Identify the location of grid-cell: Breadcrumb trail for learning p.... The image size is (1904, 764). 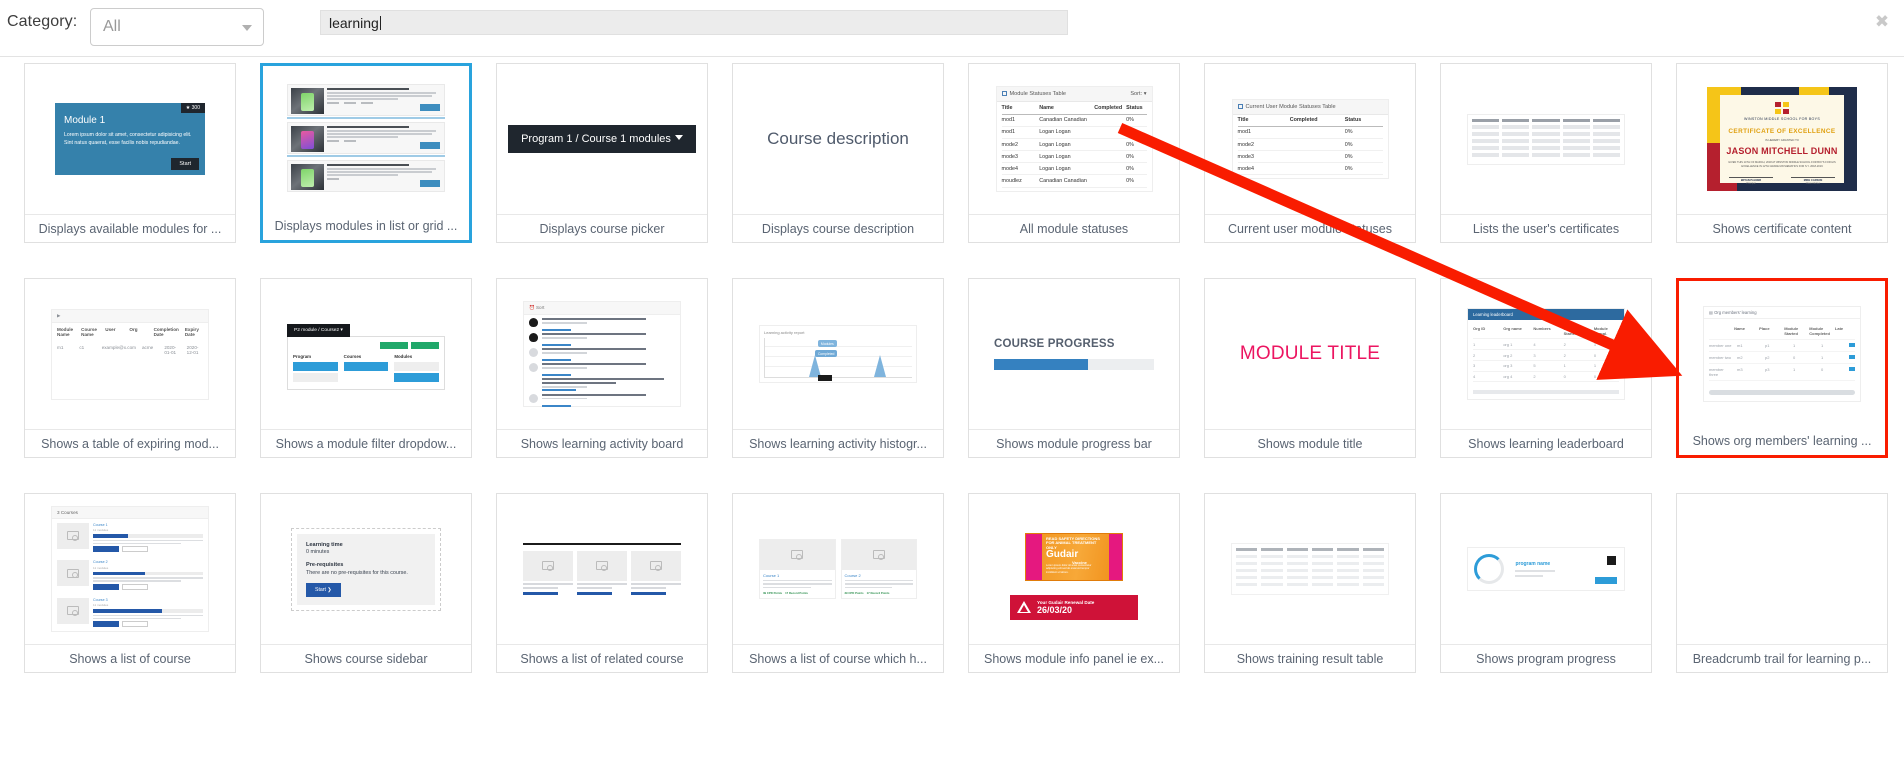
(1782, 600).